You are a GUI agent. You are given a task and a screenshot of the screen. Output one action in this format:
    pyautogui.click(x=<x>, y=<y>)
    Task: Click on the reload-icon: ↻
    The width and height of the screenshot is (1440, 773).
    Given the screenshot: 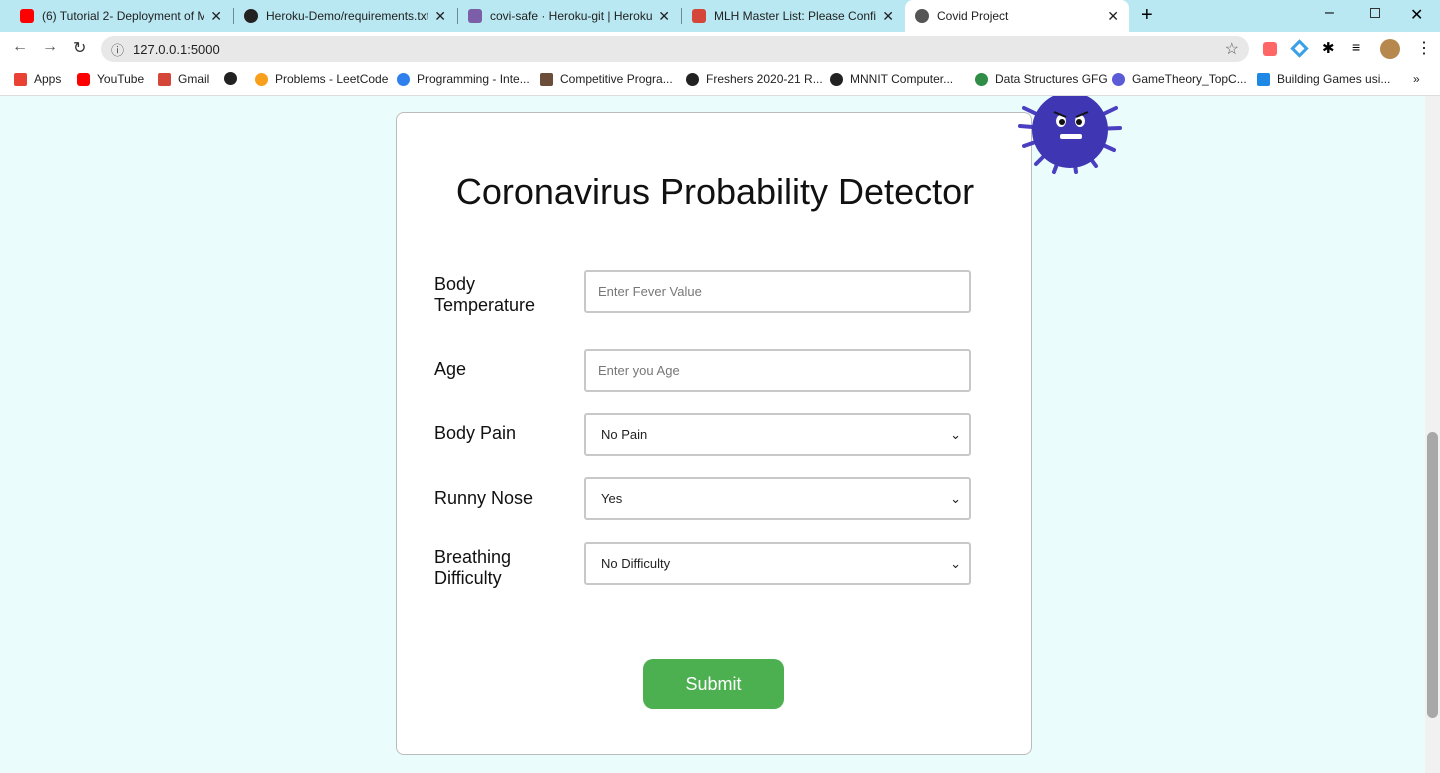 What is the action you would take?
    pyautogui.click(x=79, y=48)
    